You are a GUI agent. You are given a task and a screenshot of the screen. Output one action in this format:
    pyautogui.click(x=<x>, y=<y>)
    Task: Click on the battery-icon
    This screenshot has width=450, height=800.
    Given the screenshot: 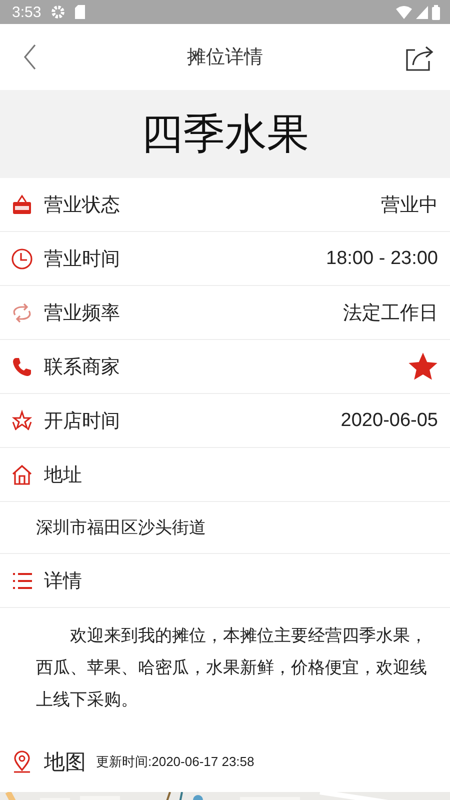 What is the action you would take?
    pyautogui.click(x=436, y=12)
    